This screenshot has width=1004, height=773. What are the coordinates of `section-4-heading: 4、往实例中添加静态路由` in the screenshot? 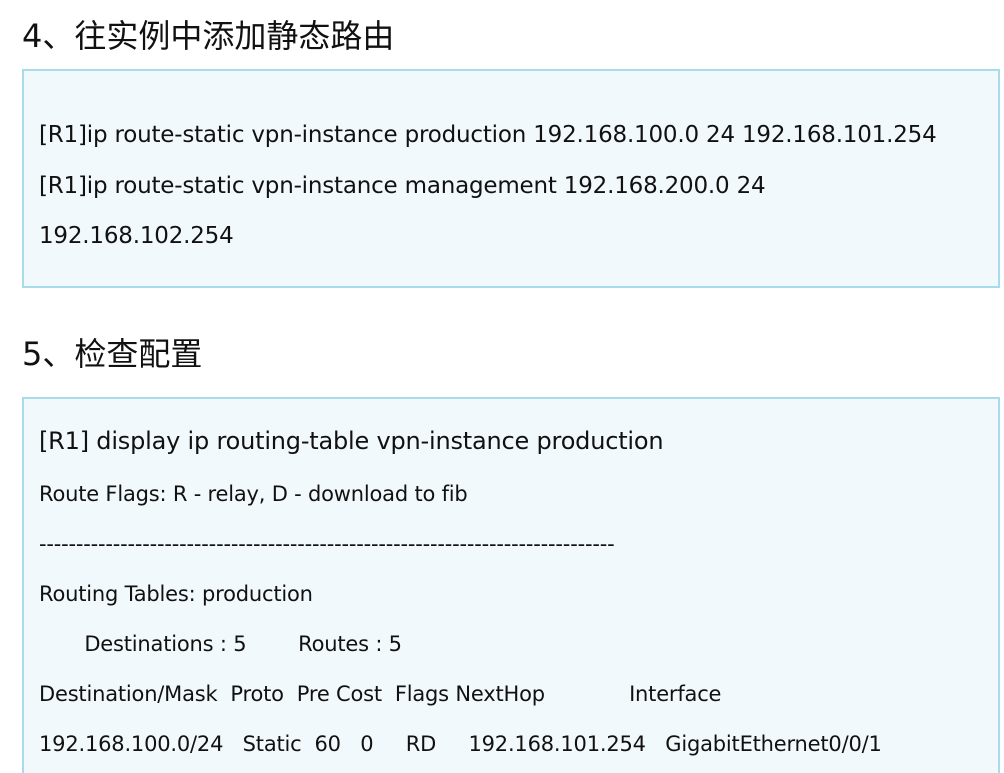 It's located at (208, 36).